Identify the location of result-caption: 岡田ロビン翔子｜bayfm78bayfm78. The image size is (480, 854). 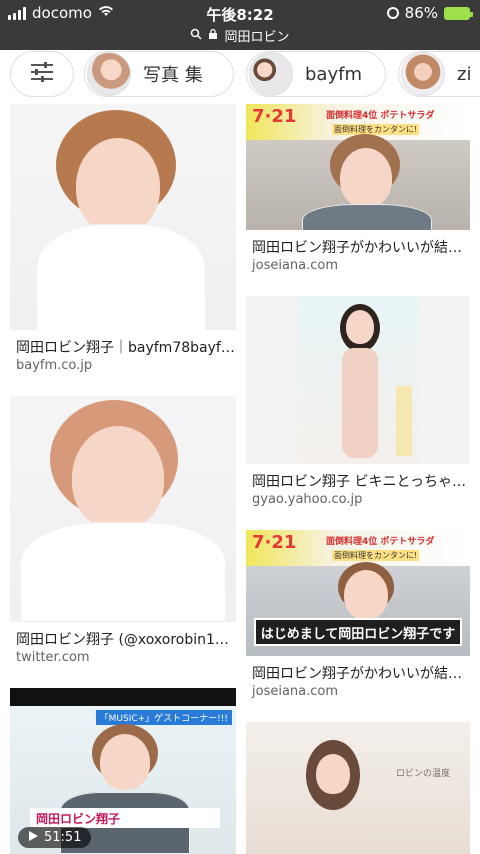
(126, 347).